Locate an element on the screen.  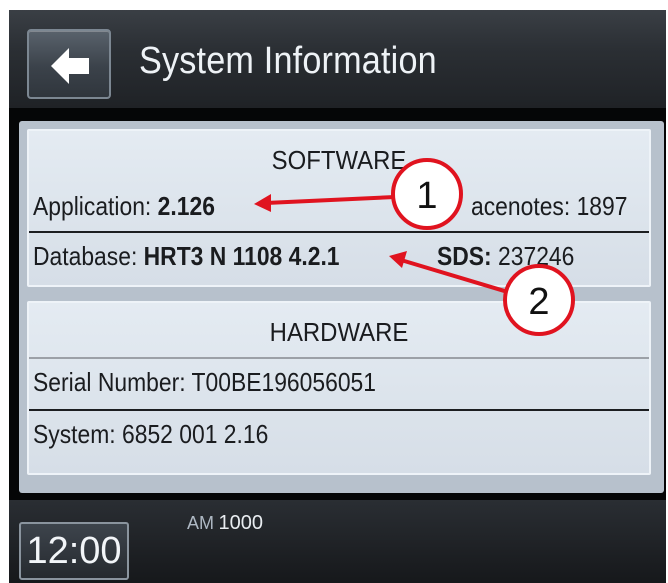
radio-frequency: 1000 is located at coordinates (240, 523).